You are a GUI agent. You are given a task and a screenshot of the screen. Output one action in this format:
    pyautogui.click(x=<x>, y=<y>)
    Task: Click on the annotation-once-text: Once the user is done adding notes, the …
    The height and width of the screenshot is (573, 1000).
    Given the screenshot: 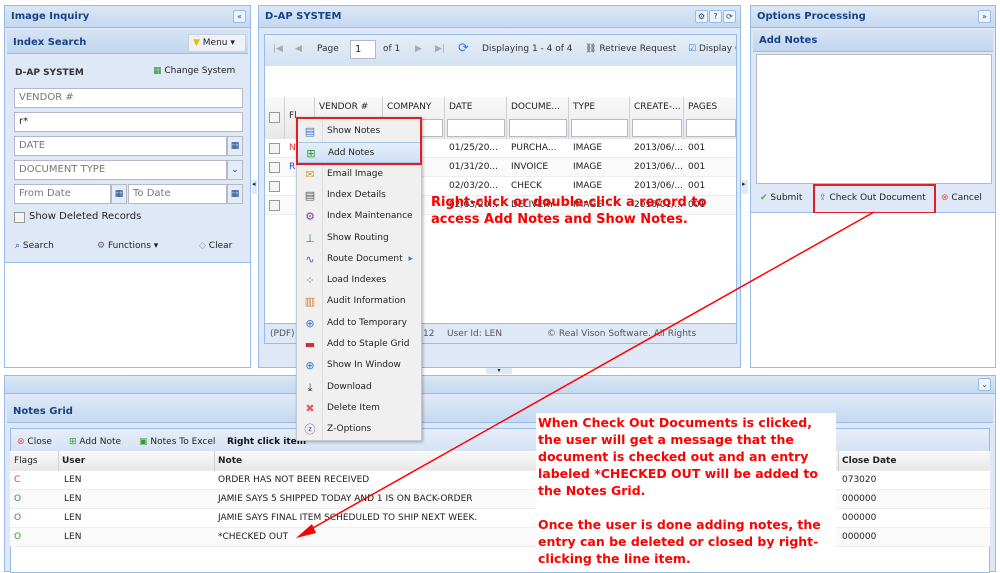 What is the action you would take?
    pyautogui.click(x=679, y=541)
    